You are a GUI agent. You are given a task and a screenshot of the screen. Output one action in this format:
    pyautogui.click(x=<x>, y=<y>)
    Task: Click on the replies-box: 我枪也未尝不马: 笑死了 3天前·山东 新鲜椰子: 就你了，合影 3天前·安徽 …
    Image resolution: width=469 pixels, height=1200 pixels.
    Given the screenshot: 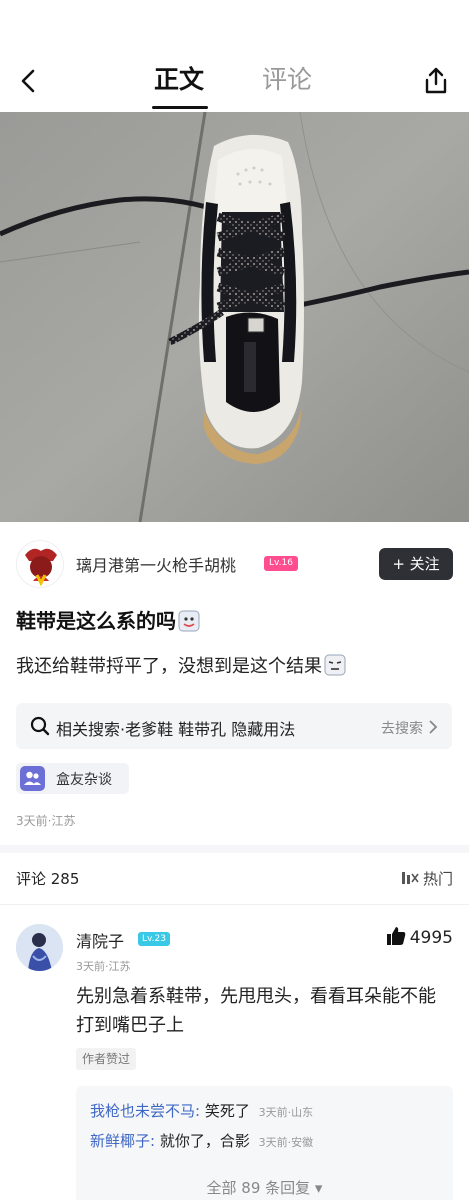 What is the action you would take?
    pyautogui.click(x=264, y=1143)
    